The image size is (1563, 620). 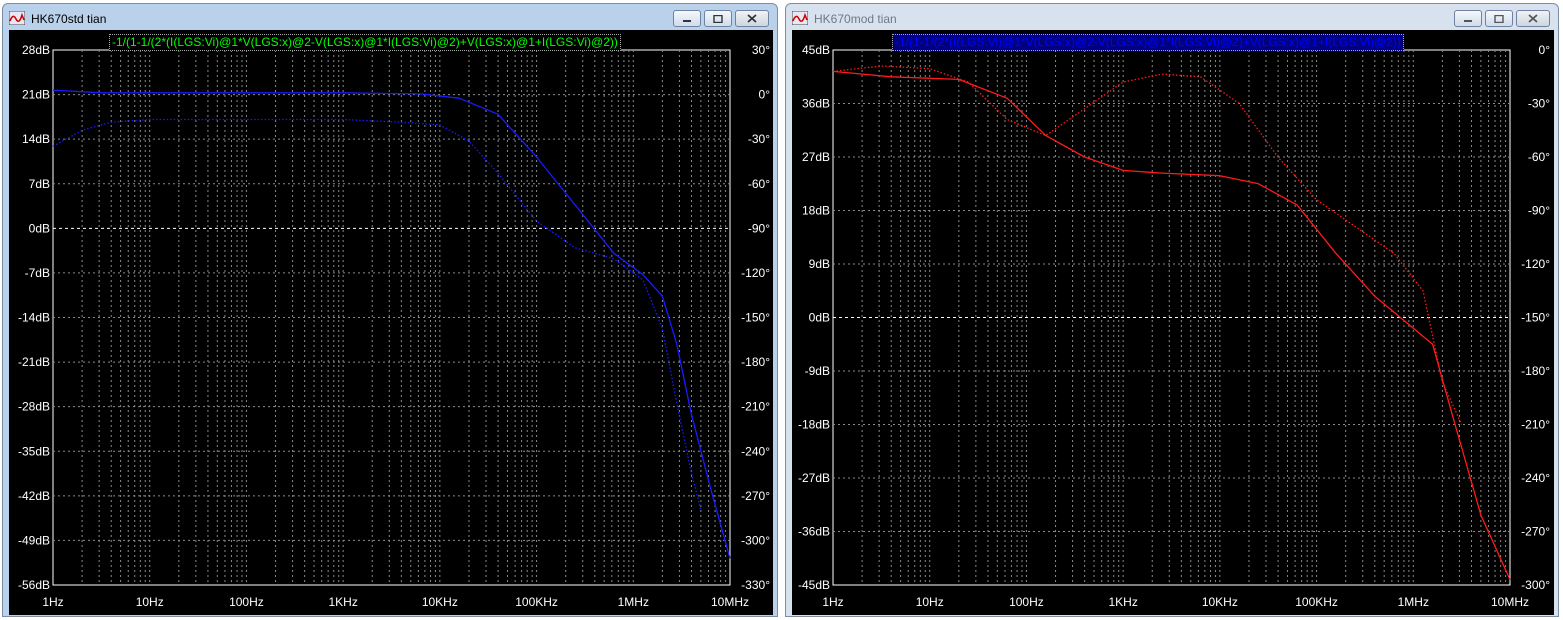 I want to click on y-left-tick-label: 18dB, so click(x=816, y=211).